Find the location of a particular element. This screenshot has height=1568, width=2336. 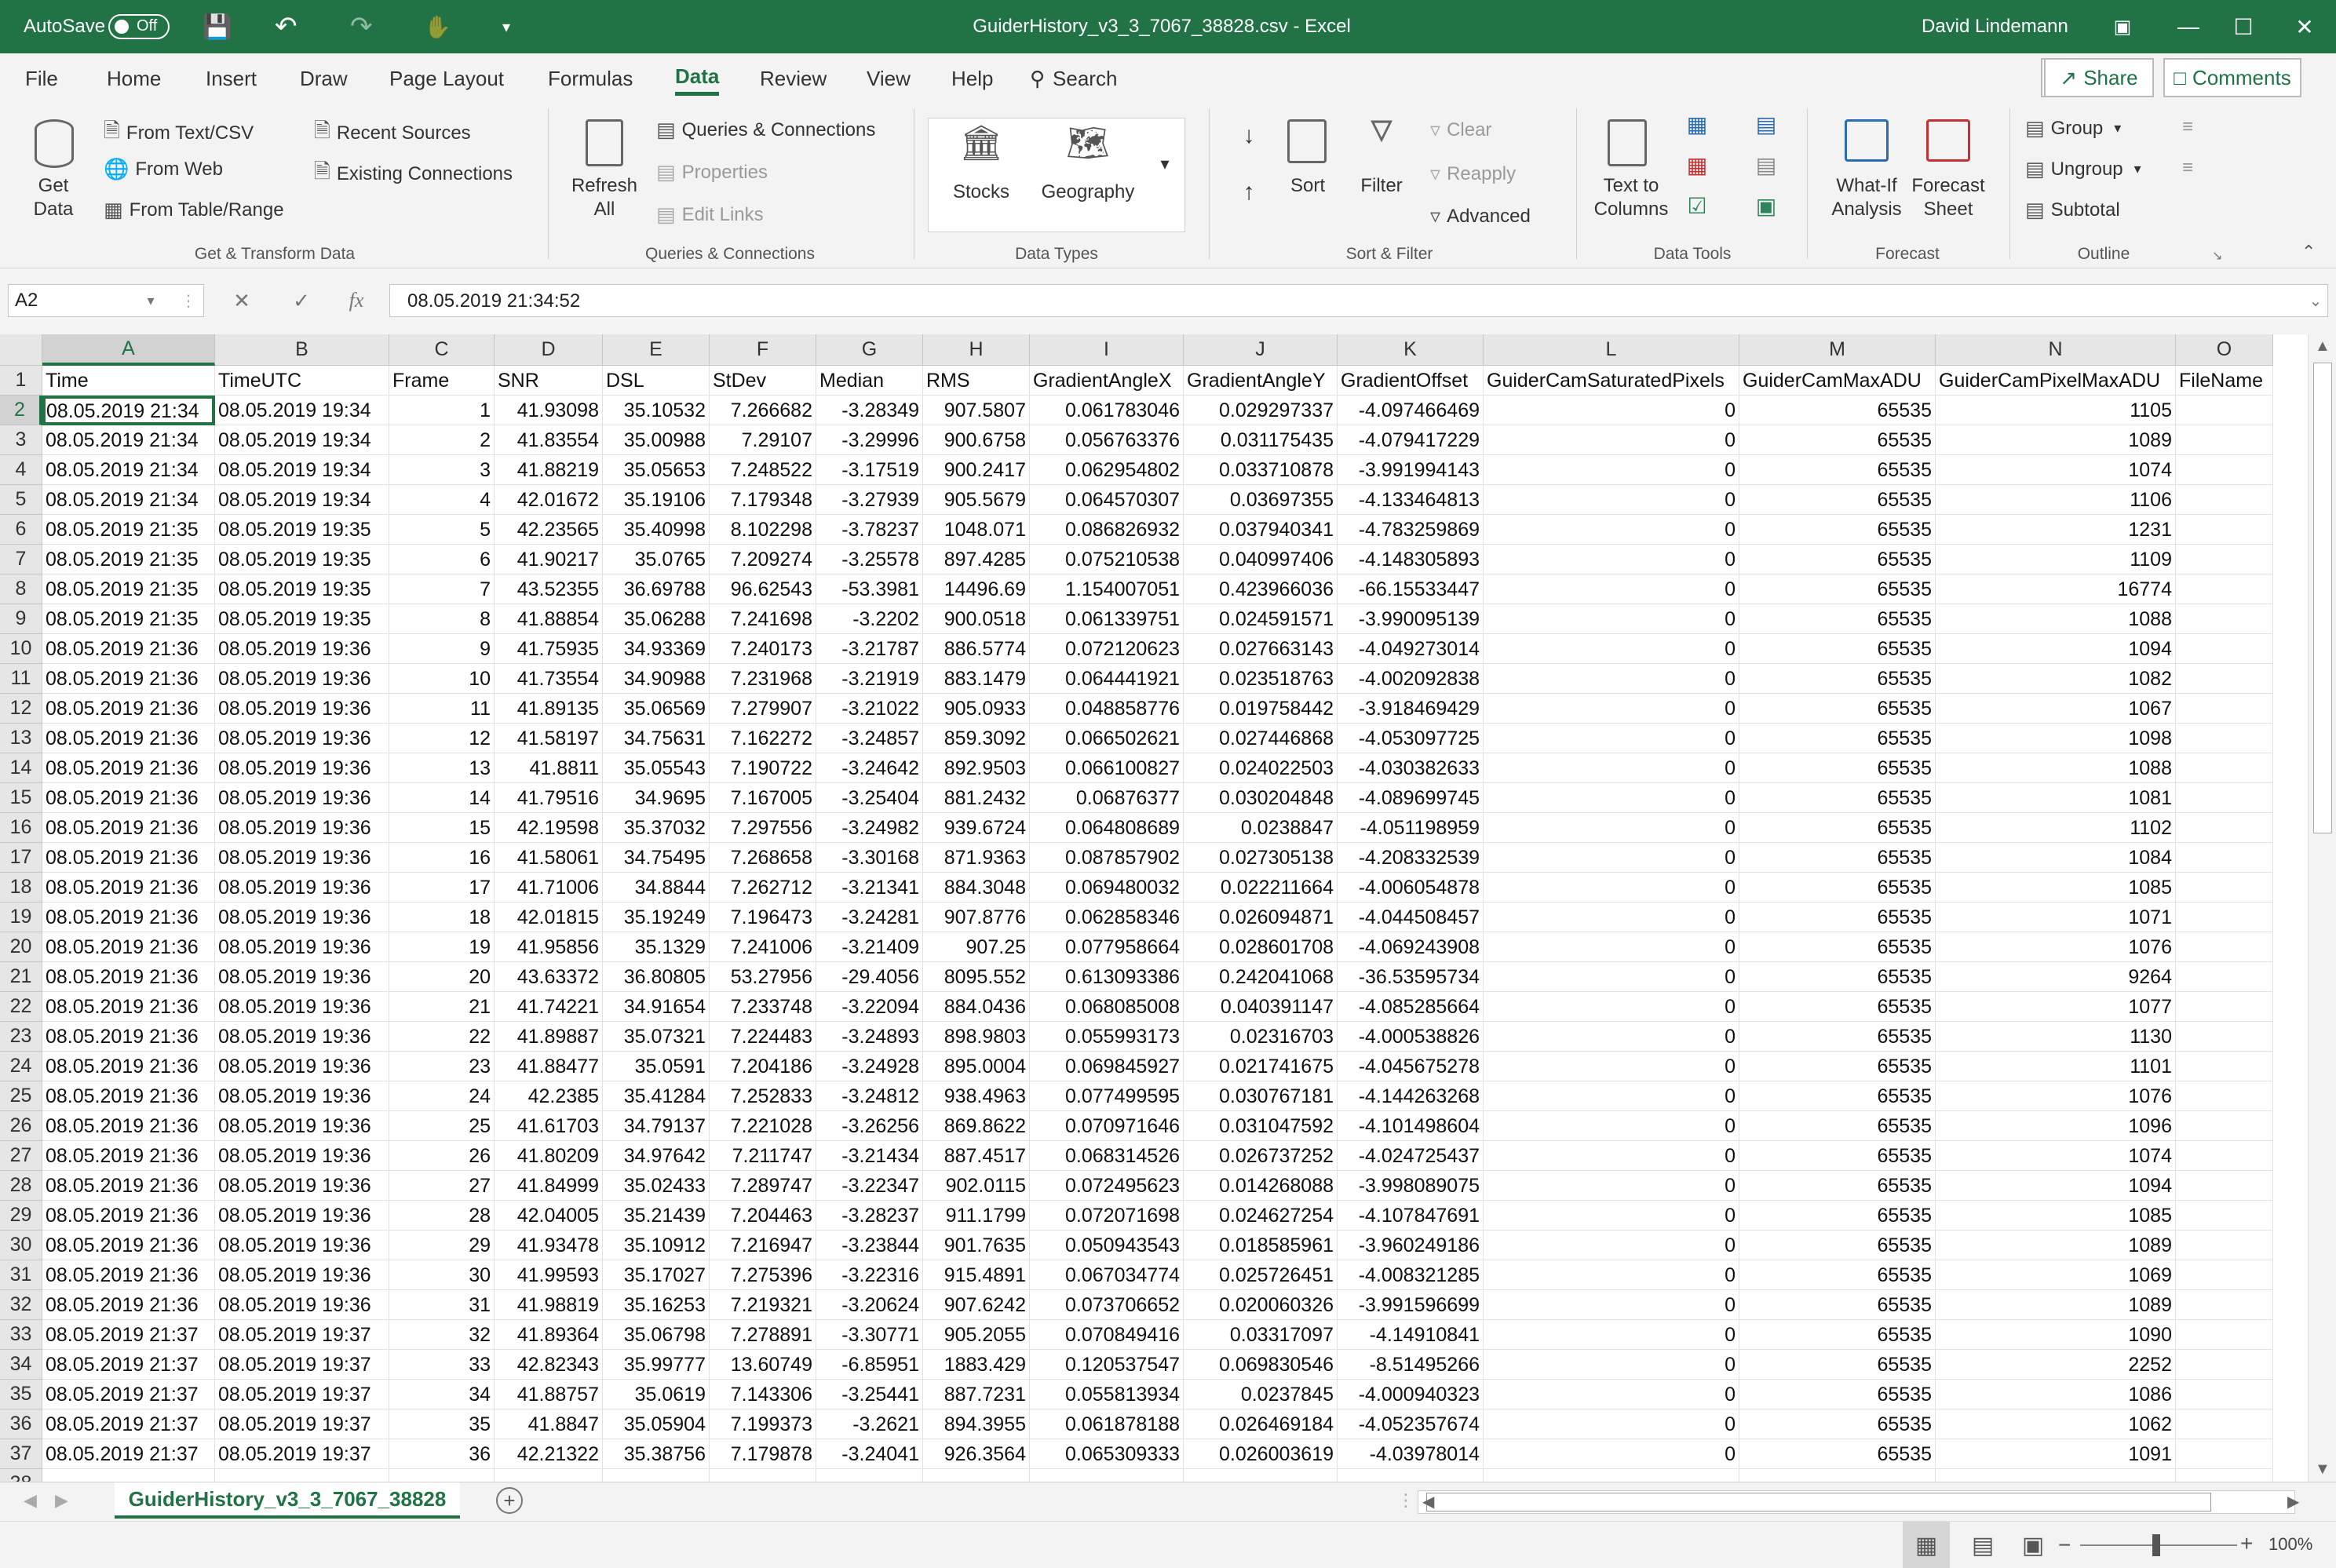

table-cell: 1094 is located at coordinates (2056, 649).